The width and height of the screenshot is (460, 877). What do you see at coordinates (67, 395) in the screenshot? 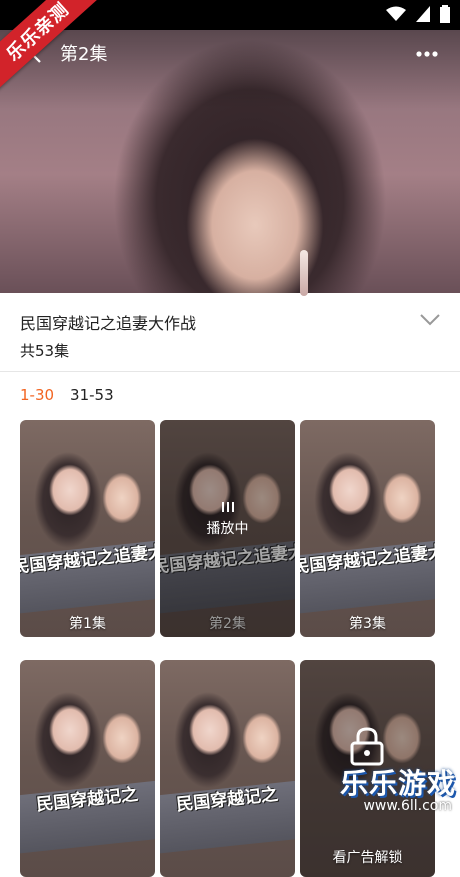
I see `episode-range-tabs: 1-30 31-53` at bounding box center [67, 395].